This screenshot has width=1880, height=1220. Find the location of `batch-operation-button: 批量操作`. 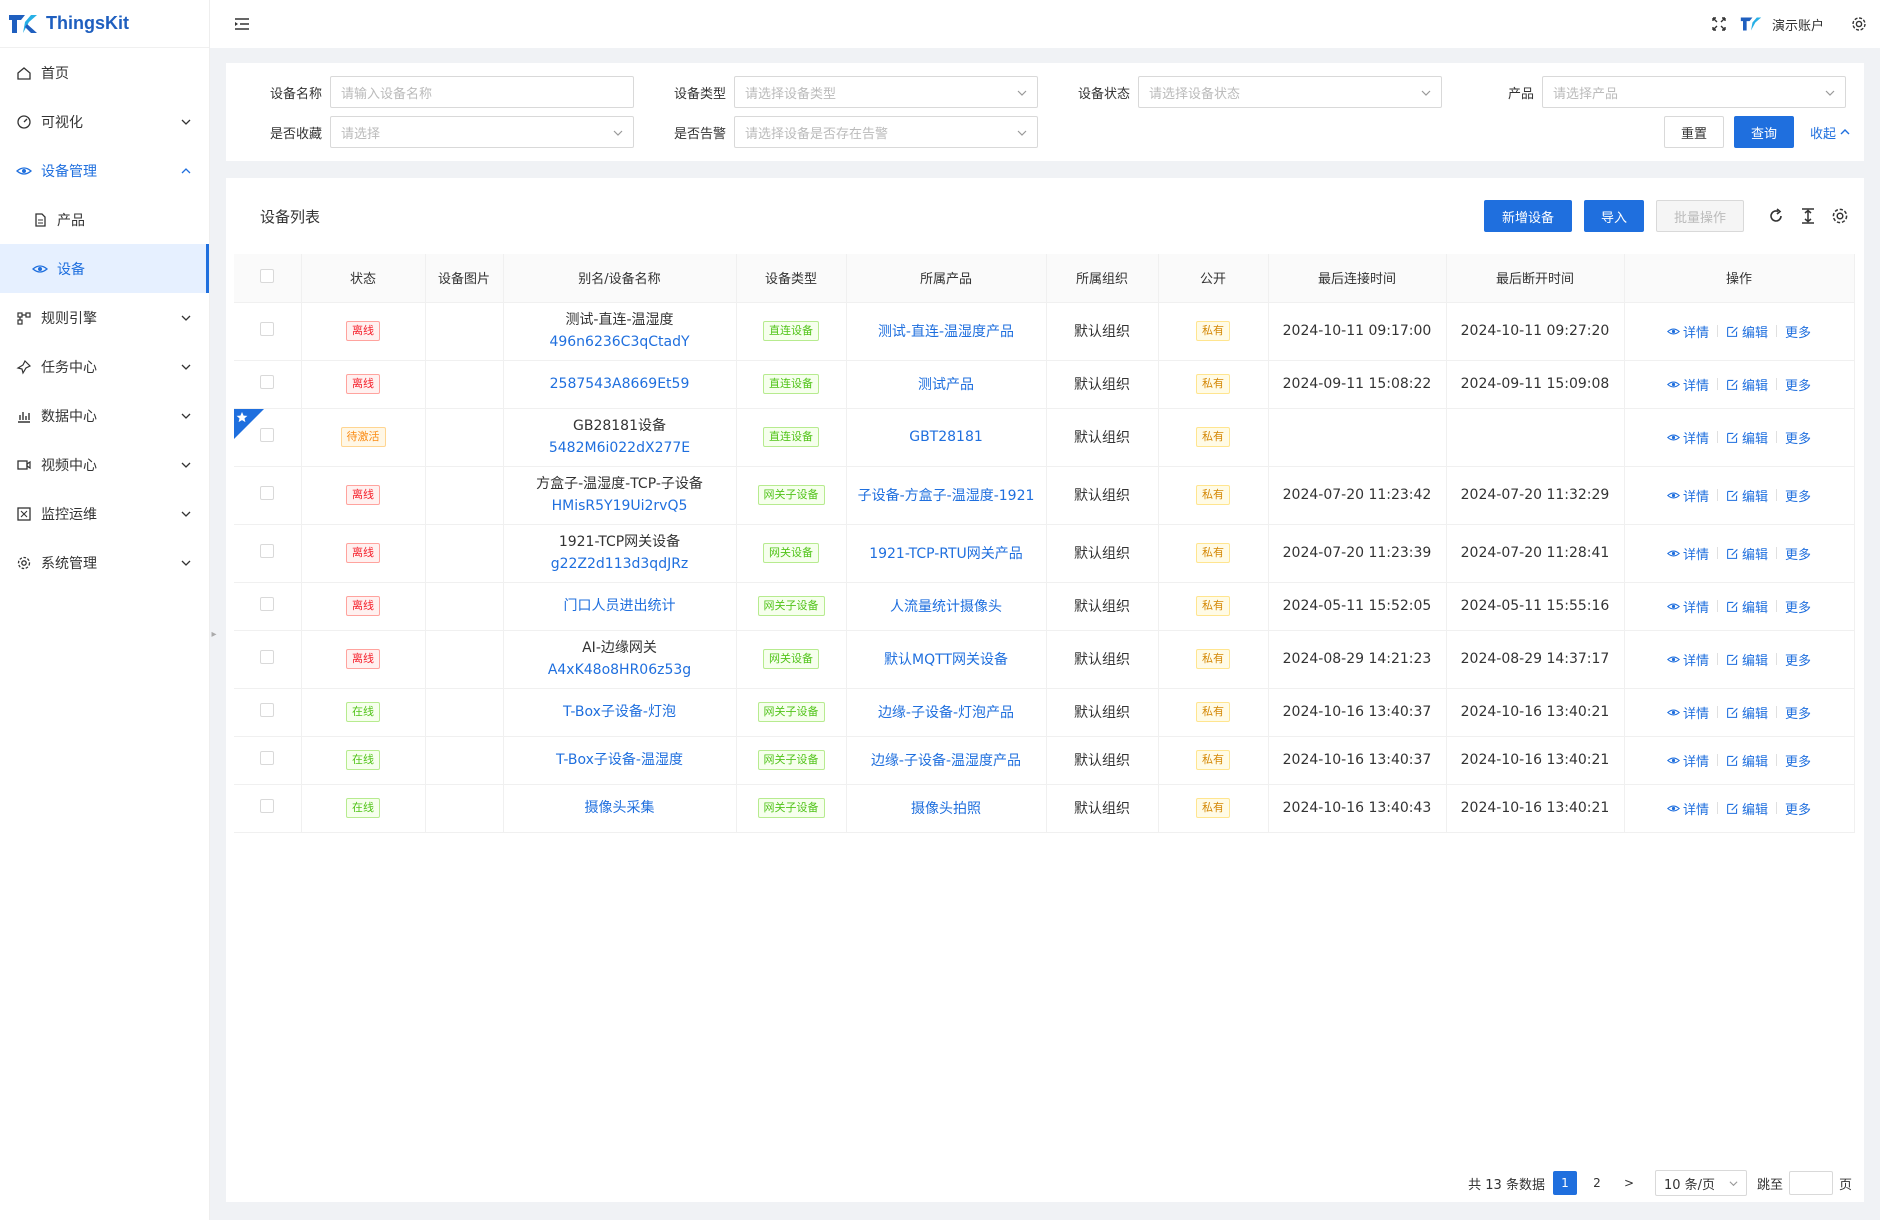

batch-operation-button: 批量操作 is located at coordinates (1700, 216).